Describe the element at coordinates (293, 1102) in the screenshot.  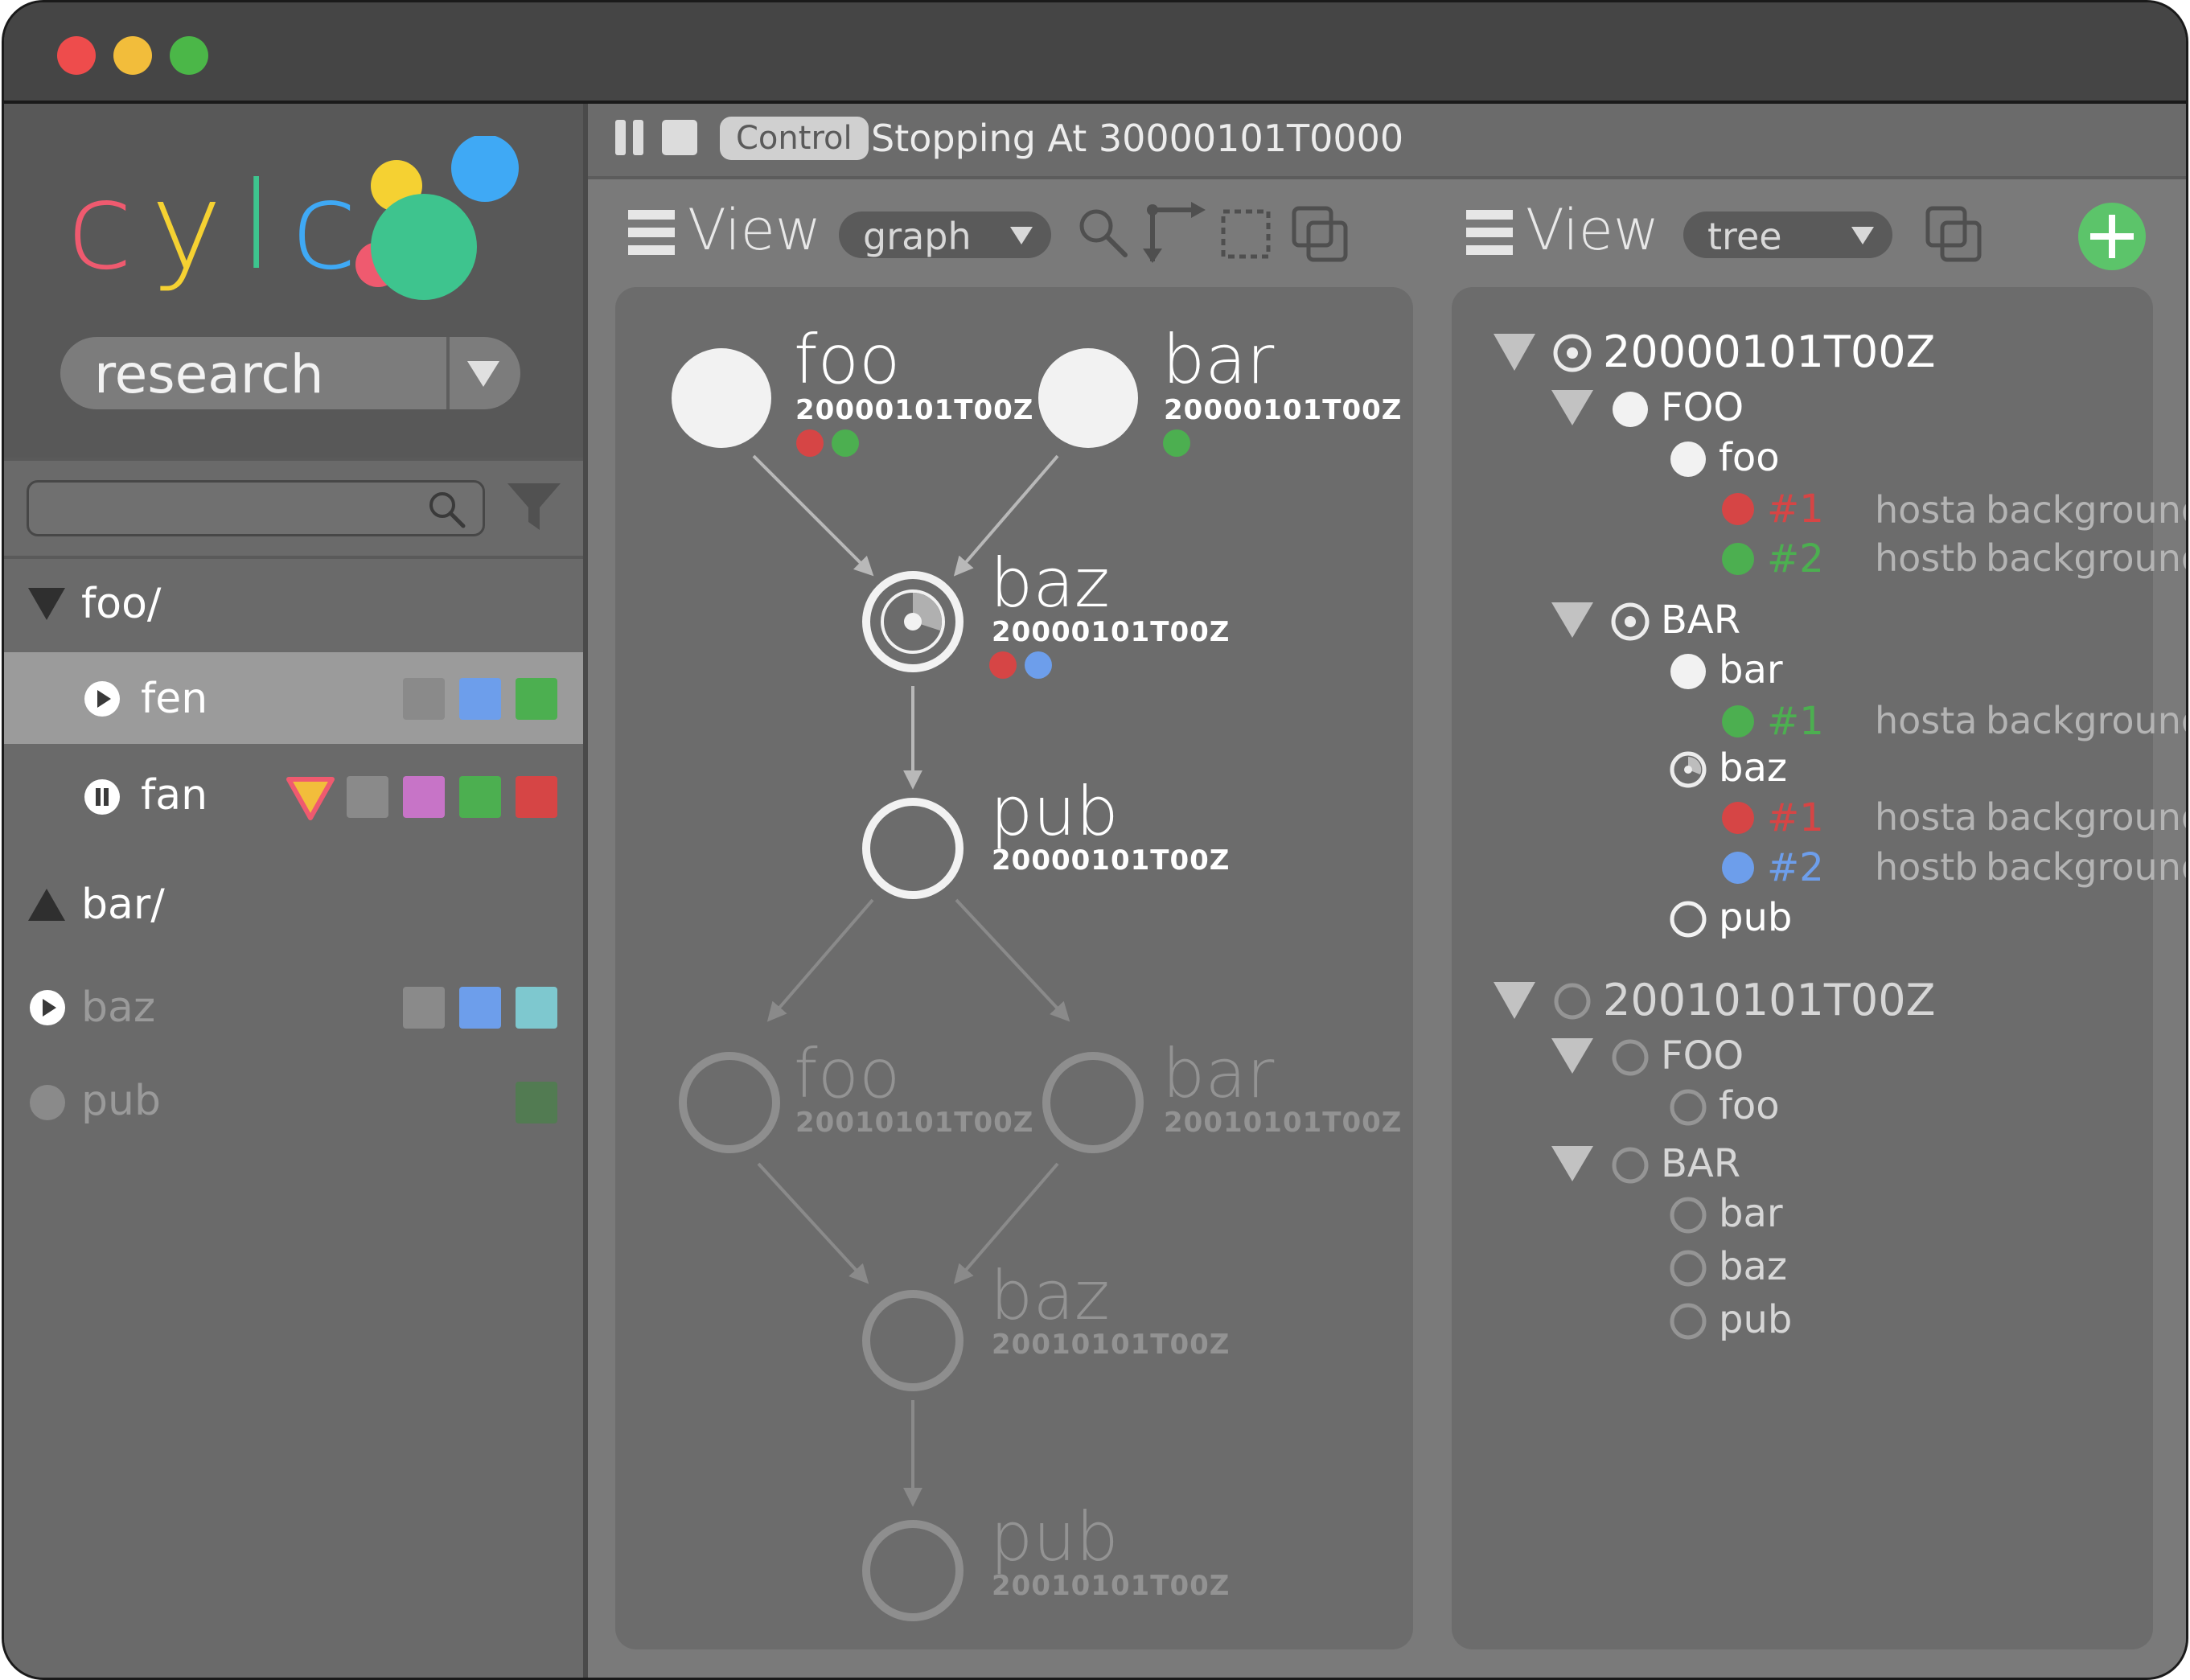
I see `workflow-row-pub: pub` at that location.